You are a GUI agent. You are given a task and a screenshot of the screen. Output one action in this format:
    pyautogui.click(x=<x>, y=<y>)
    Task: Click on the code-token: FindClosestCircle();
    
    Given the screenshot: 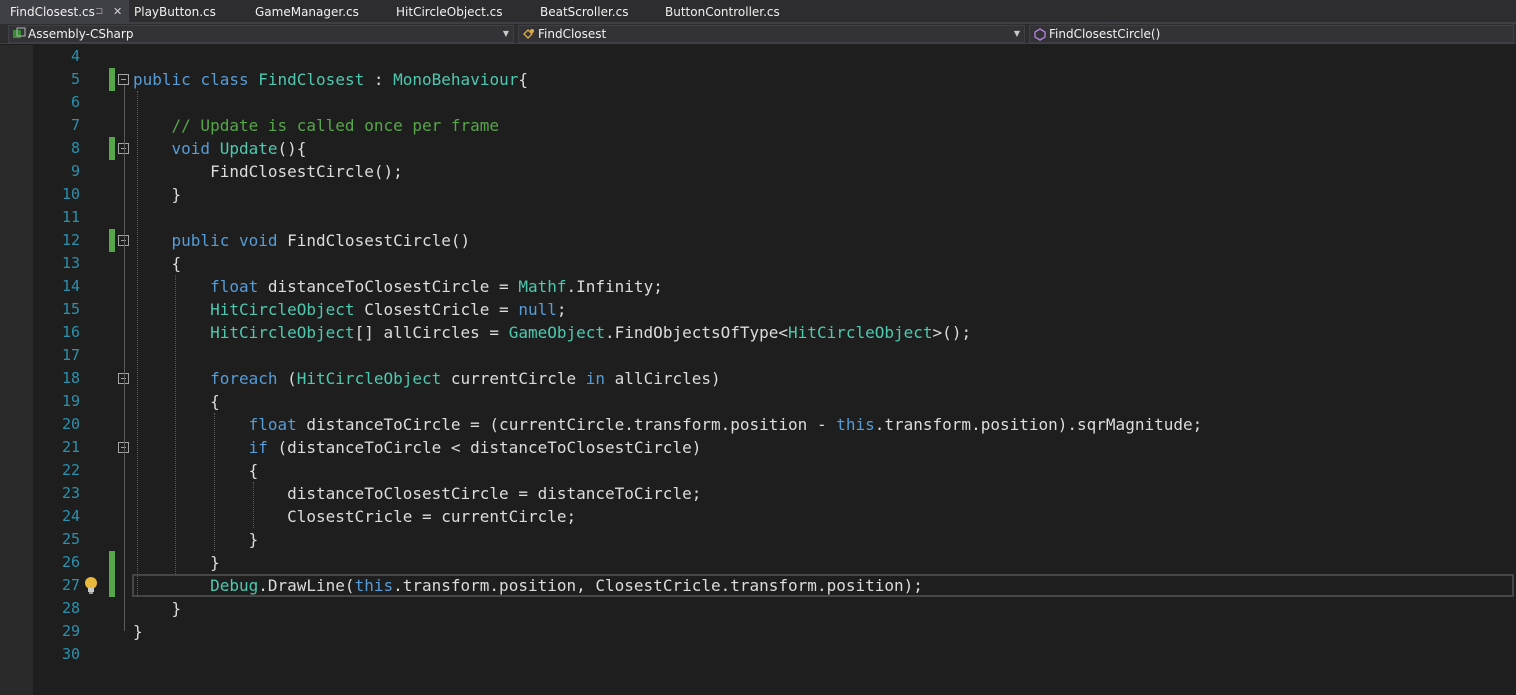 What is the action you would take?
    pyautogui.click(x=268, y=171)
    